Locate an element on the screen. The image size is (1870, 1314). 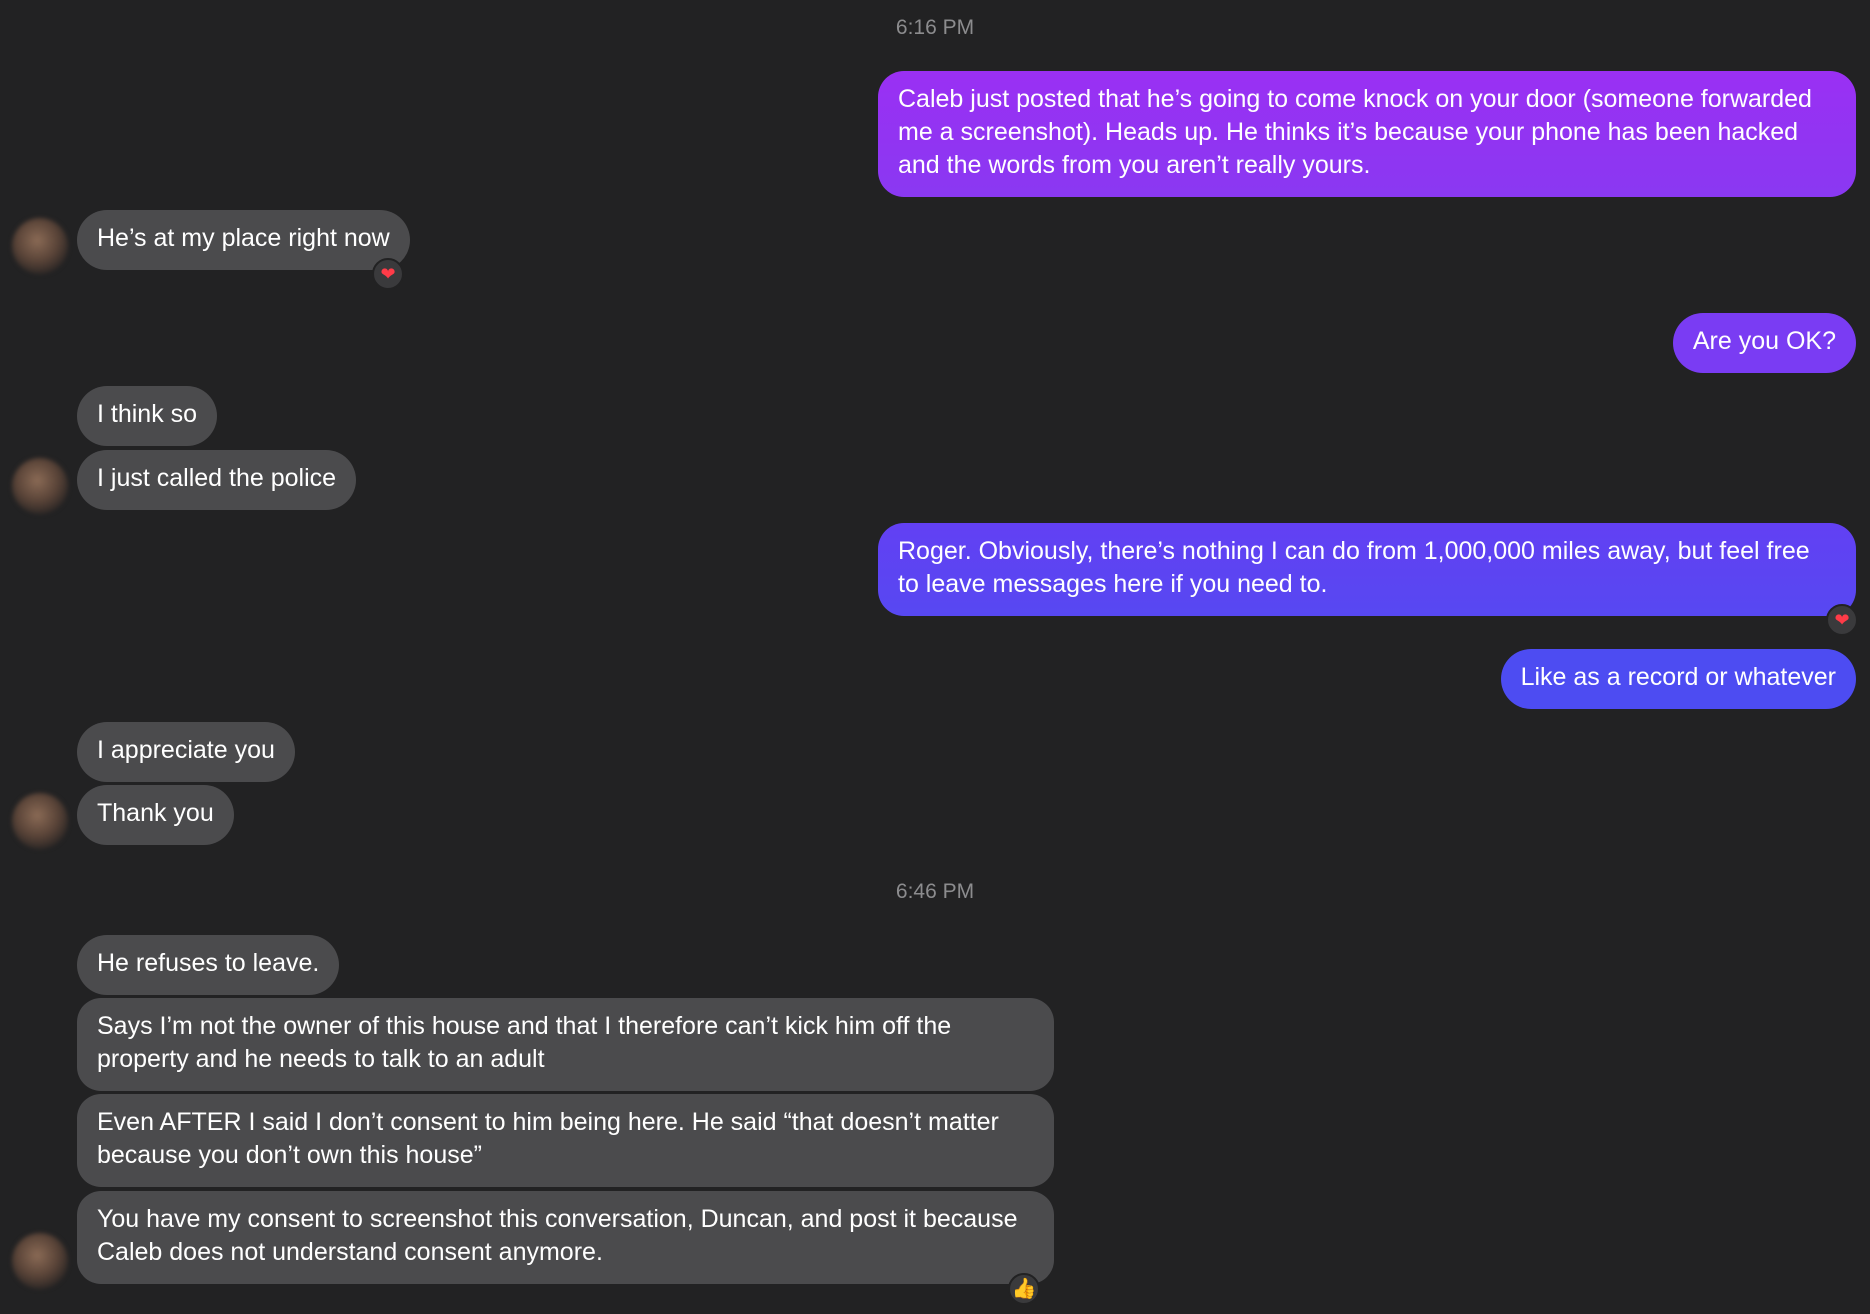
timestamp: 6:46 PM is located at coordinates (935, 891).